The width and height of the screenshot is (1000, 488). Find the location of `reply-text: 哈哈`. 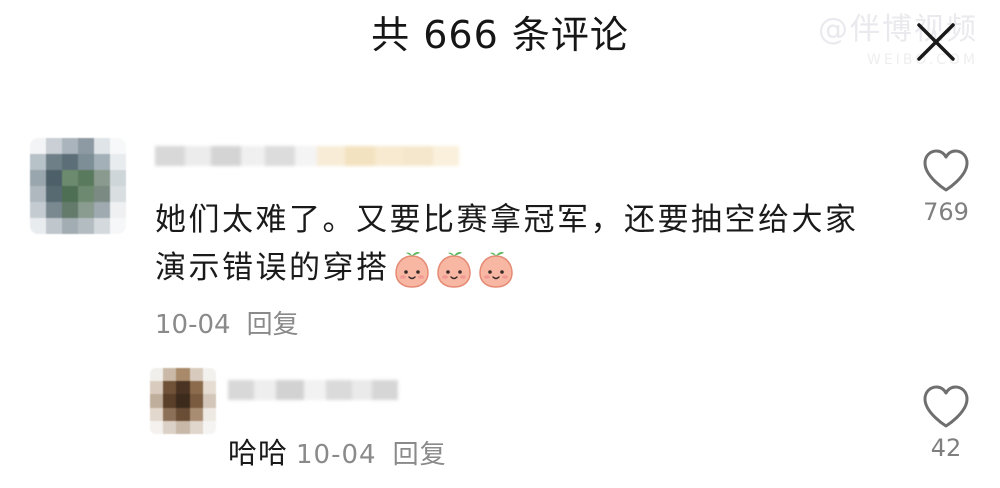

reply-text: 哈哈 is located at coordinates (258, 453).